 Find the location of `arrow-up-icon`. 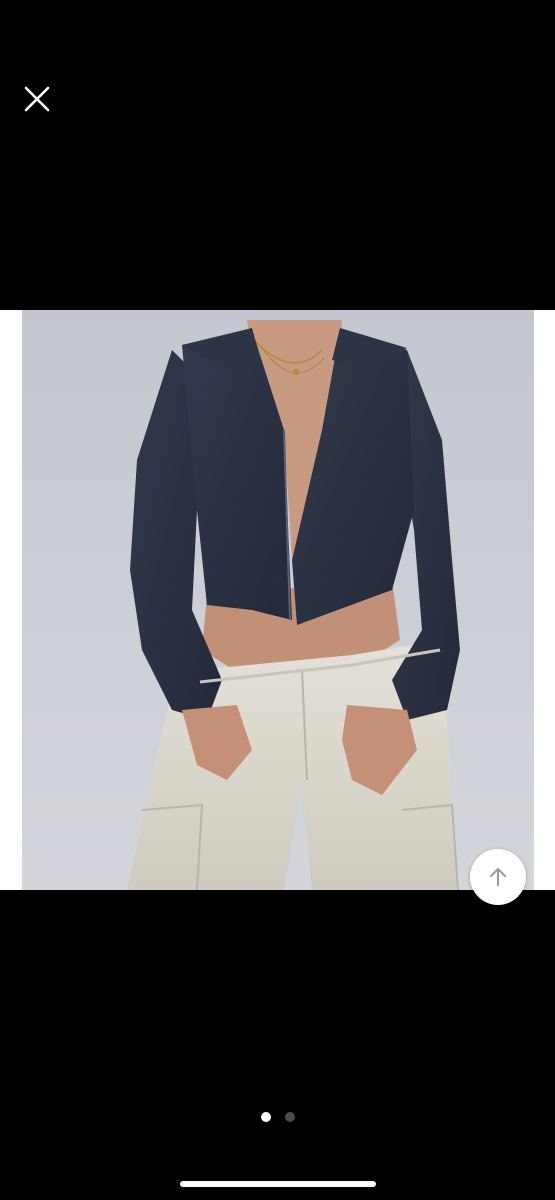

arrow-up-icon is located at coordinates (498, 877).